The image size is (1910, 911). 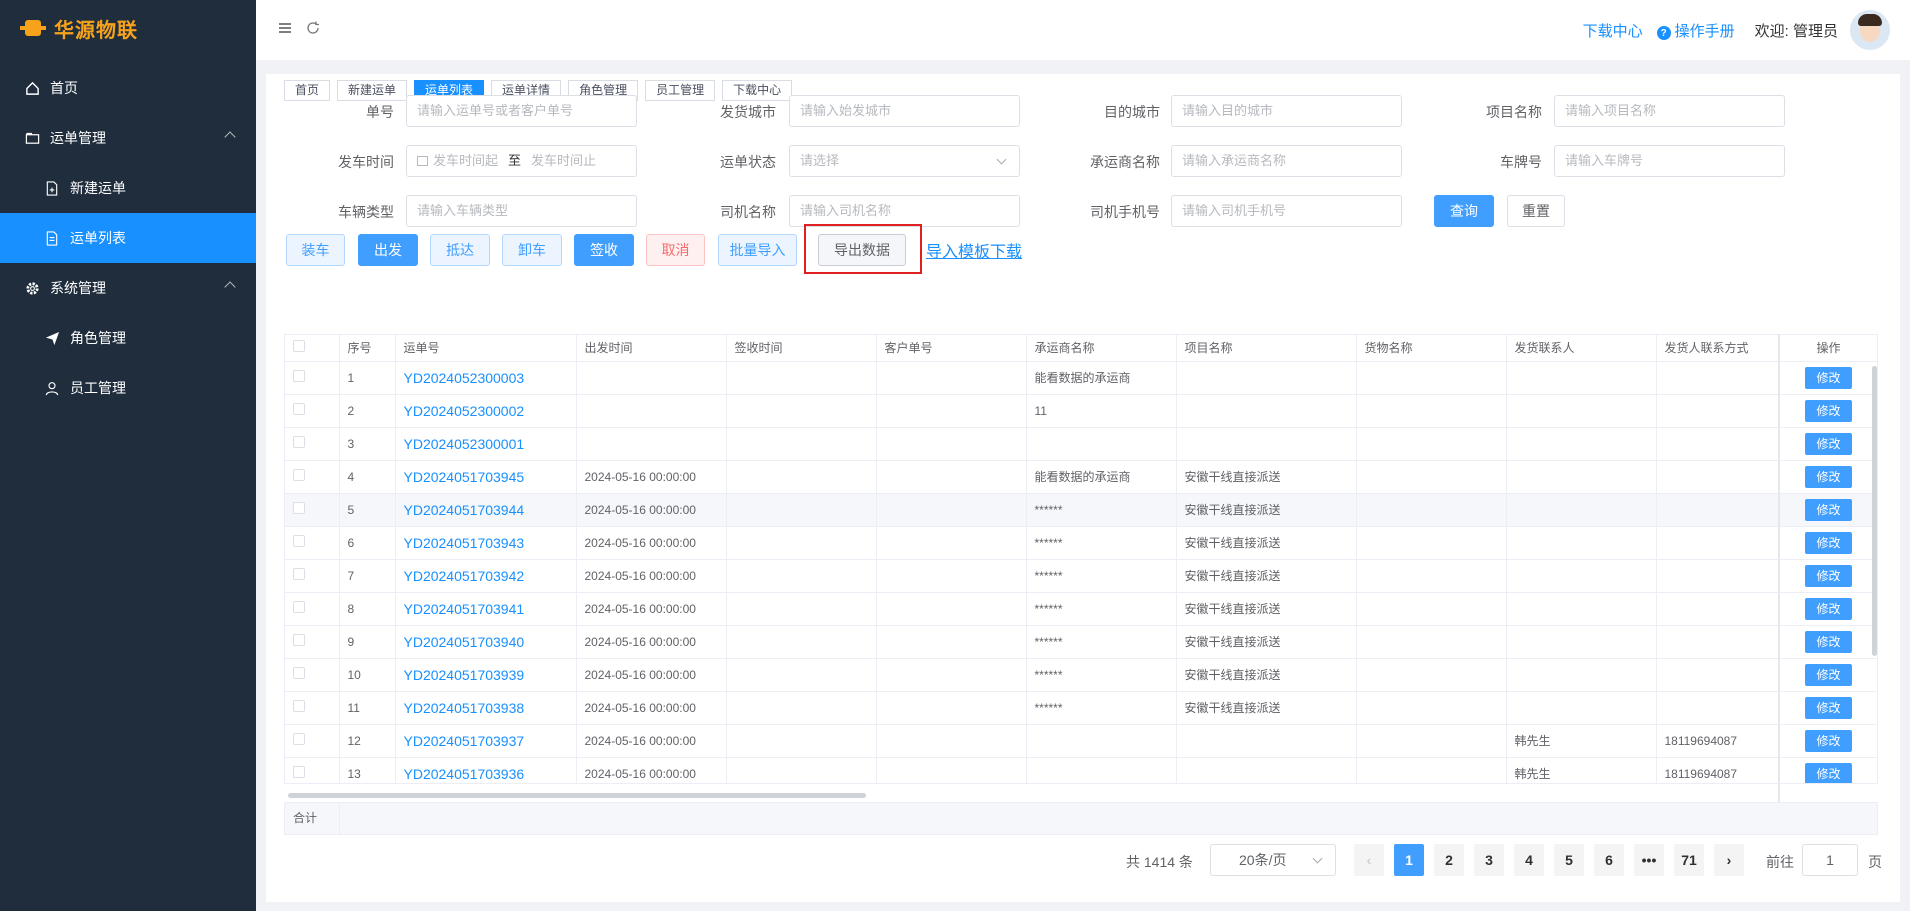 I want to click on page-button: 5, so click(x=1569, y=860).